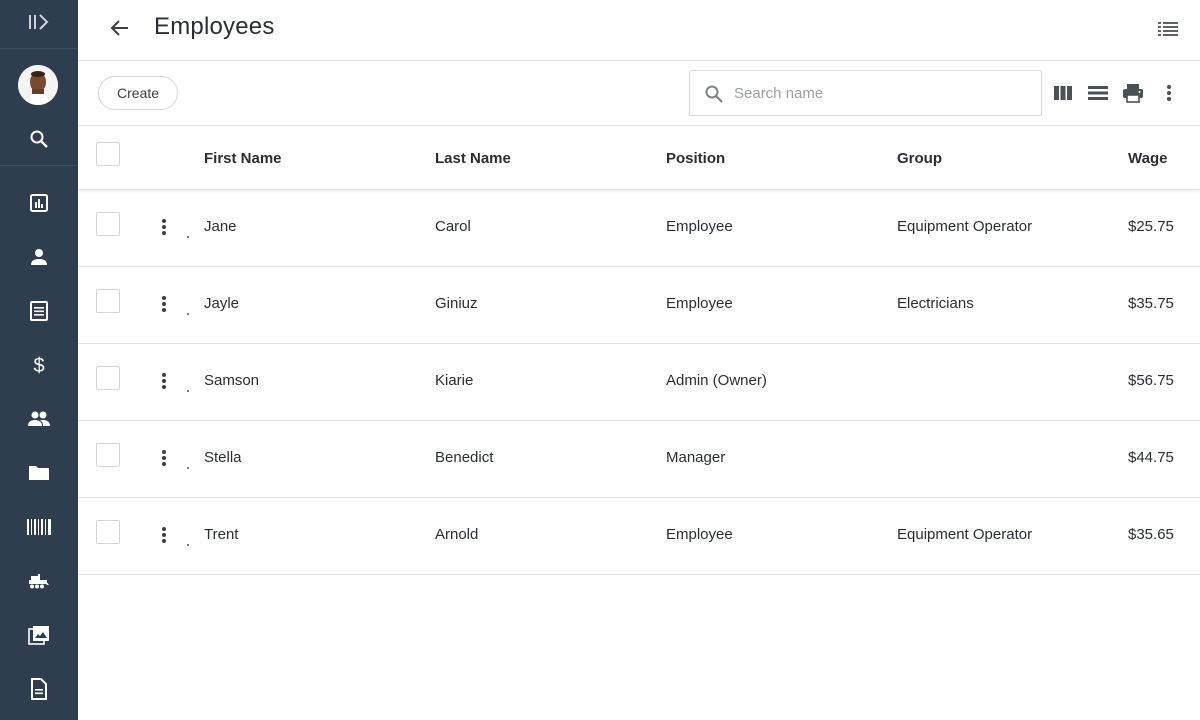 Image resolution: width=1200 pixels, height=720 pixels. Describe the element at coordinates (39, 689) in the screenshot. I see `file-icon` at that location.